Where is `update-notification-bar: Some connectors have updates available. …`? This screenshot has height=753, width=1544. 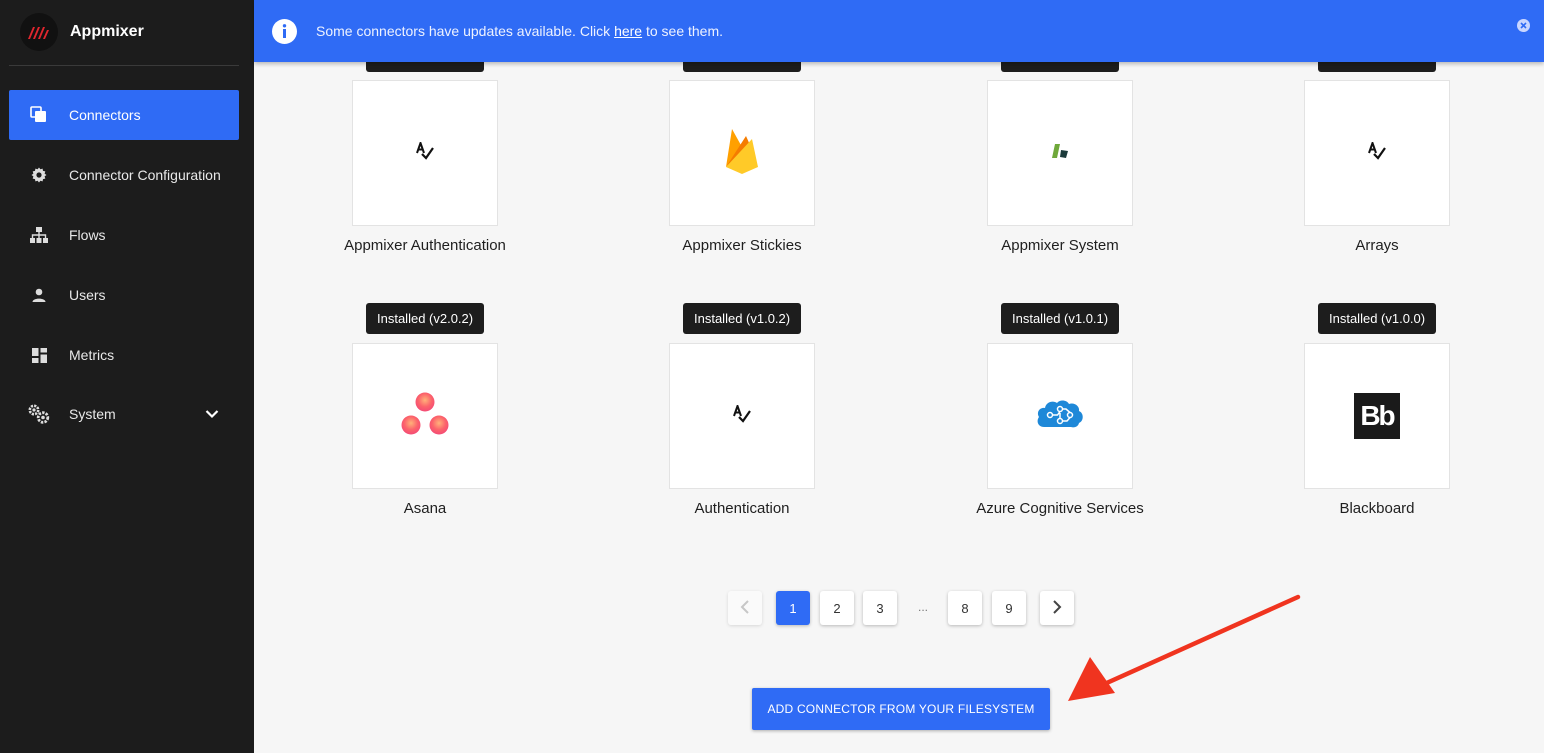
update-notification-bar: Some connectors have updates available. … is located at coordinates (899, 31).